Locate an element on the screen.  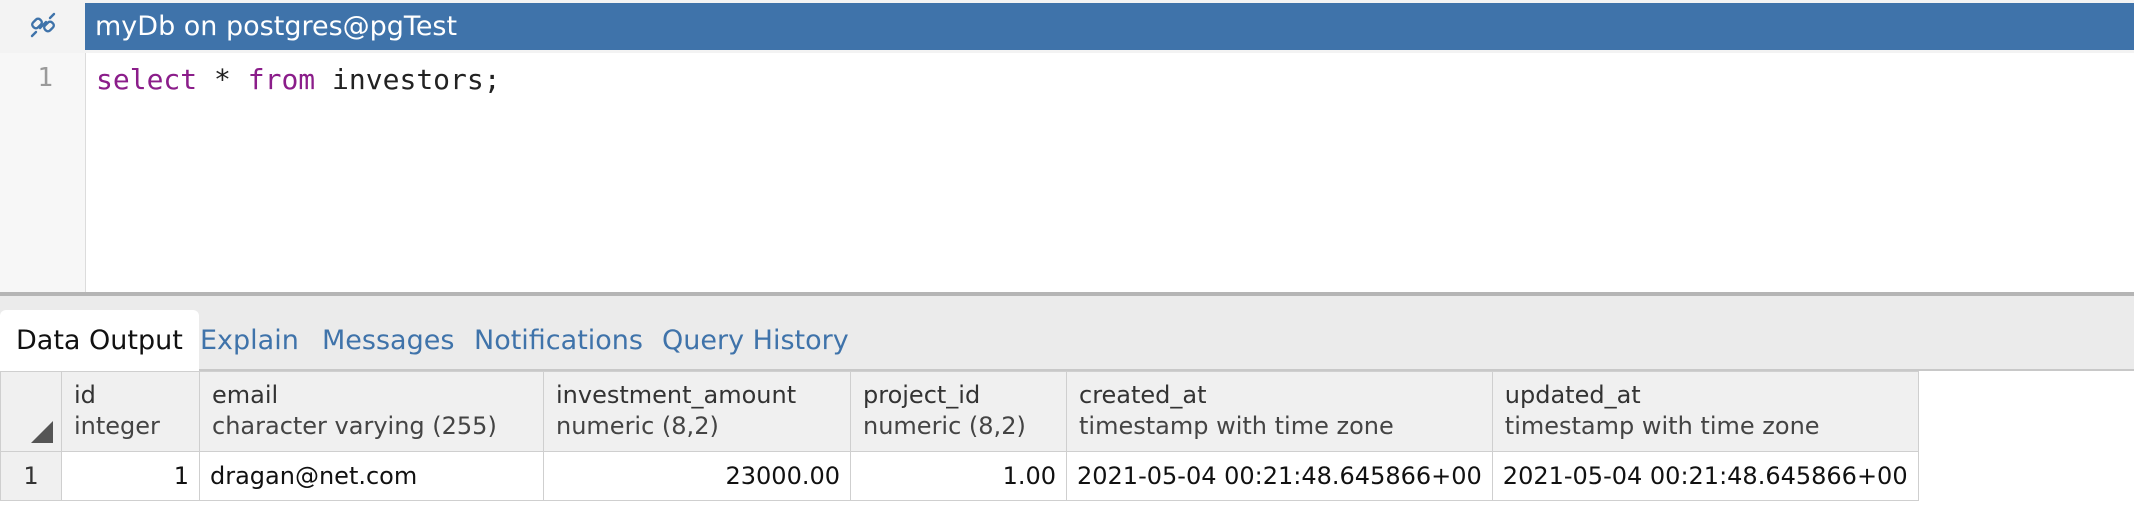
column-header-id: id integer is located at coordinates (130, 411).